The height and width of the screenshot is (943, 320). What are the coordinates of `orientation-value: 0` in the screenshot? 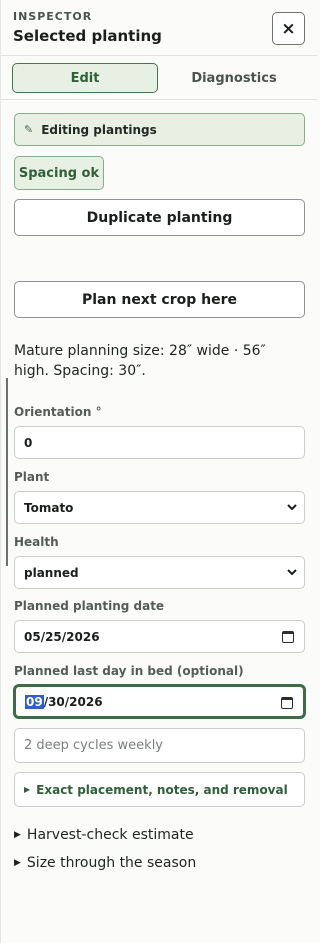 It's located at (28, 442).